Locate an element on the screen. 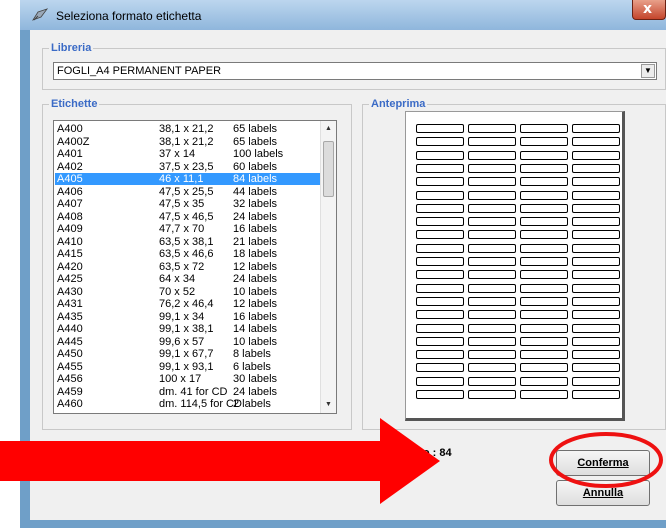 The image size is (666, 528). list-item-count: 30 labels is located at coordinates (255, 379).